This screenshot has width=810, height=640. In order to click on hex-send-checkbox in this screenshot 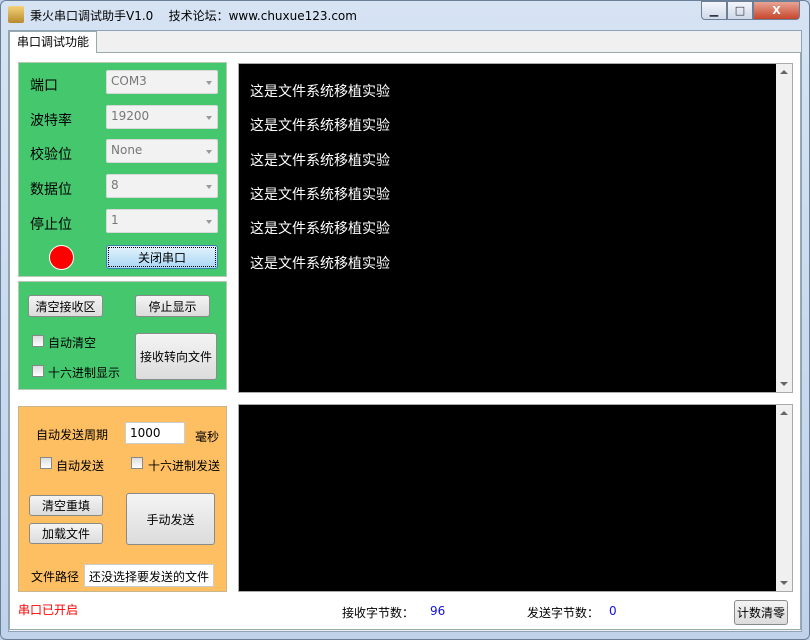, I will do `click(137, 463)`.